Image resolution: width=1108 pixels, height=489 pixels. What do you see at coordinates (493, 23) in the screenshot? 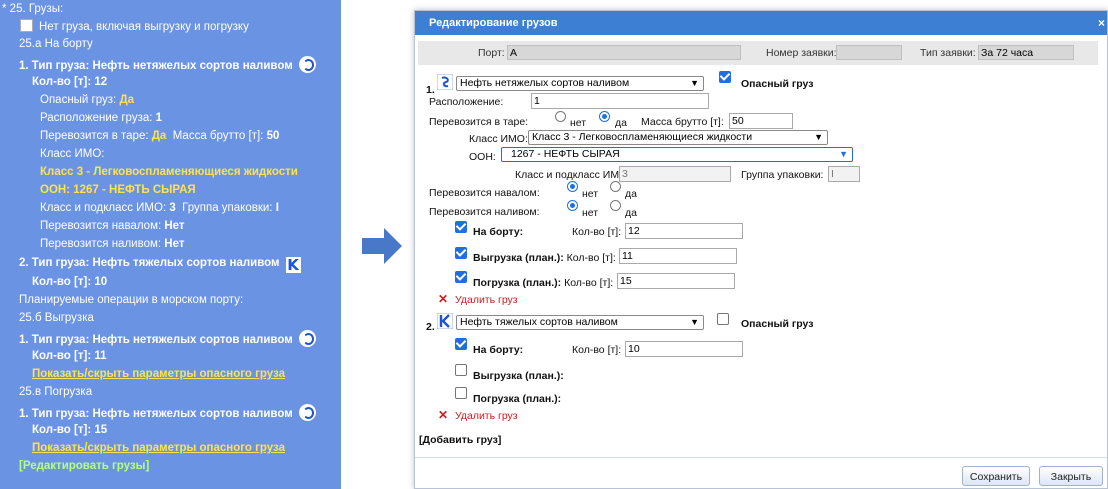
I see `dialog-title: Редактирование грузов` at bounding box center [493, 23].